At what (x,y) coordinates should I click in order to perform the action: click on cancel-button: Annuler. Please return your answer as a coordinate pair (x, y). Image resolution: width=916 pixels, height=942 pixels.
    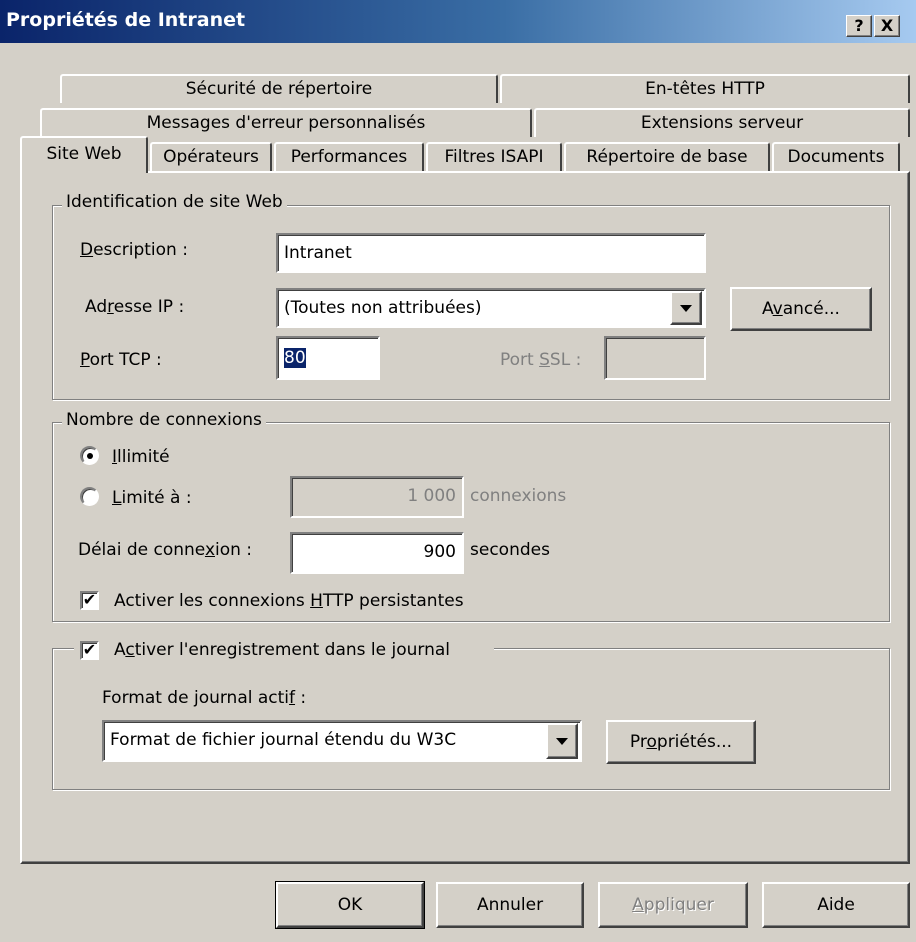
    Looking at the image, I should click on (510, 905).